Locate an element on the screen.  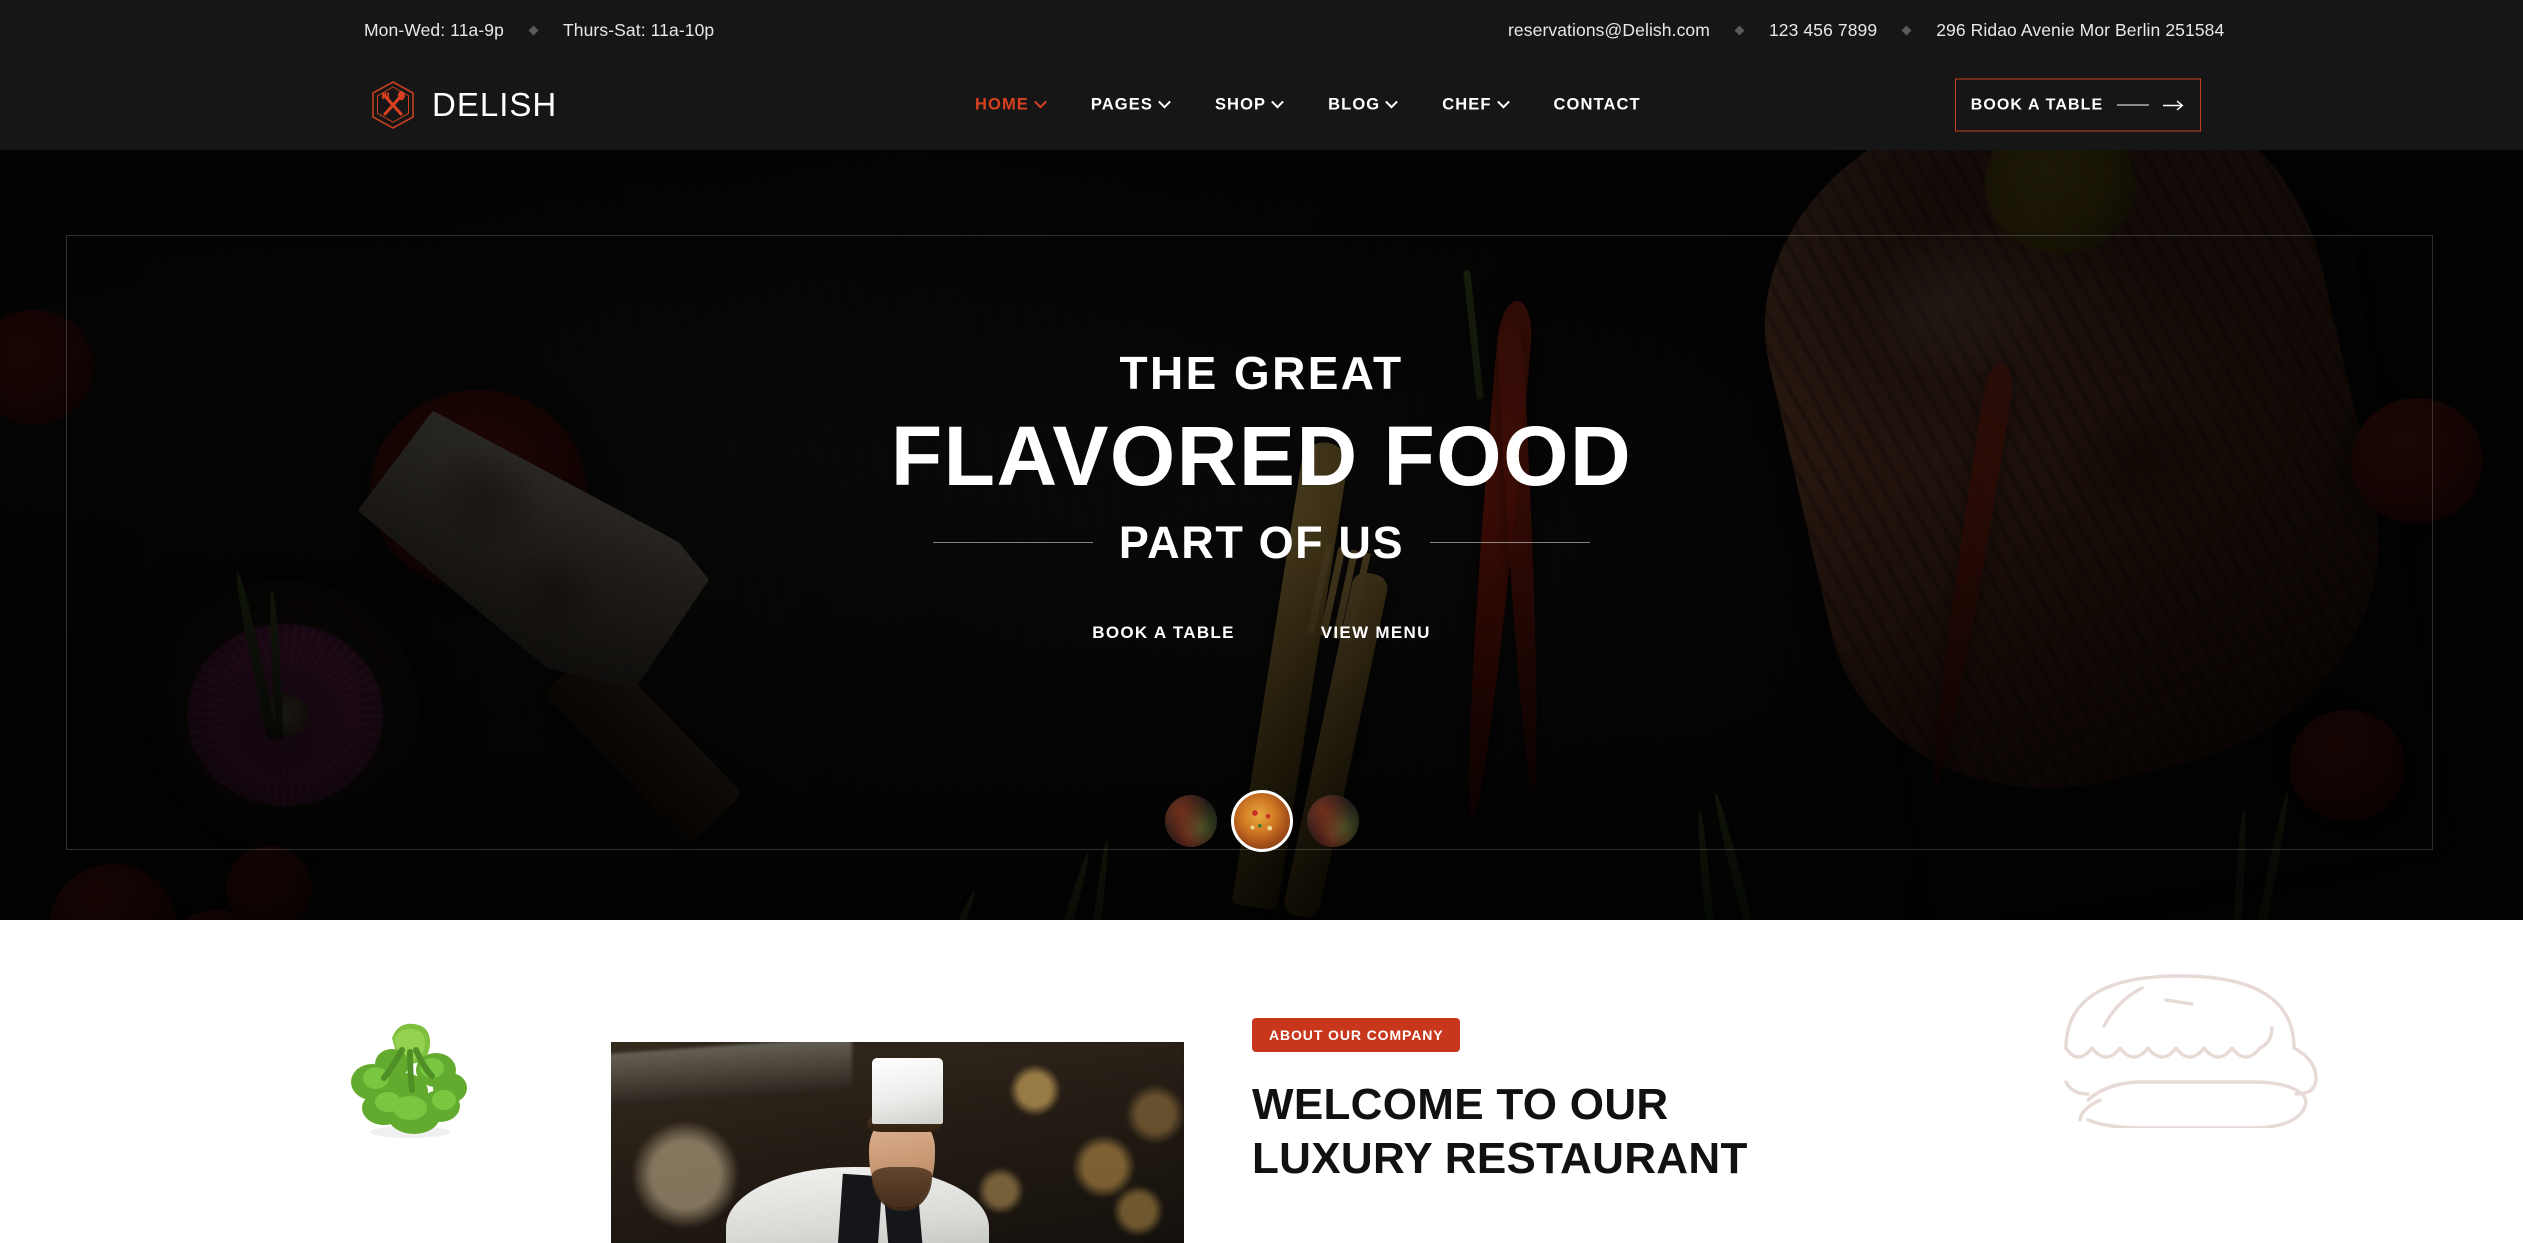
nav-label: PAGES is located at coordinates (1121, 104).